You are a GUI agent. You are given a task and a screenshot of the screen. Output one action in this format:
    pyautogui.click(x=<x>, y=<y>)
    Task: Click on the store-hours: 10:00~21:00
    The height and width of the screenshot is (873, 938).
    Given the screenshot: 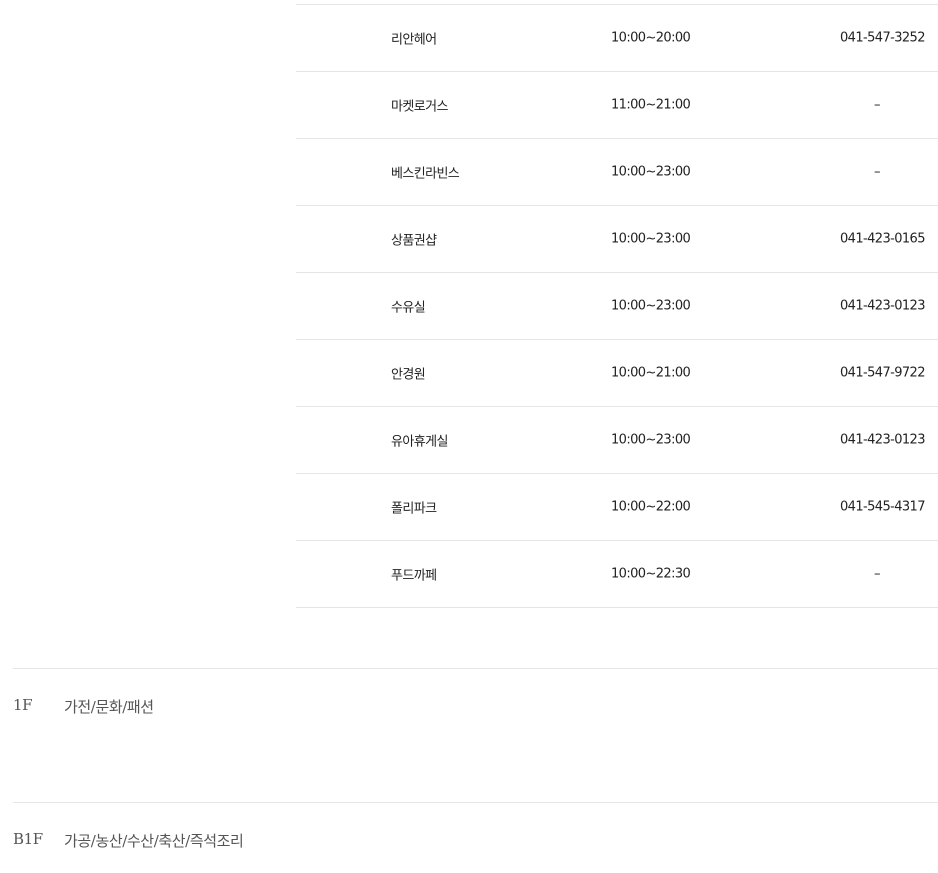 What is the action you would take?
    pyautogui.click(x=651, y=373)
    